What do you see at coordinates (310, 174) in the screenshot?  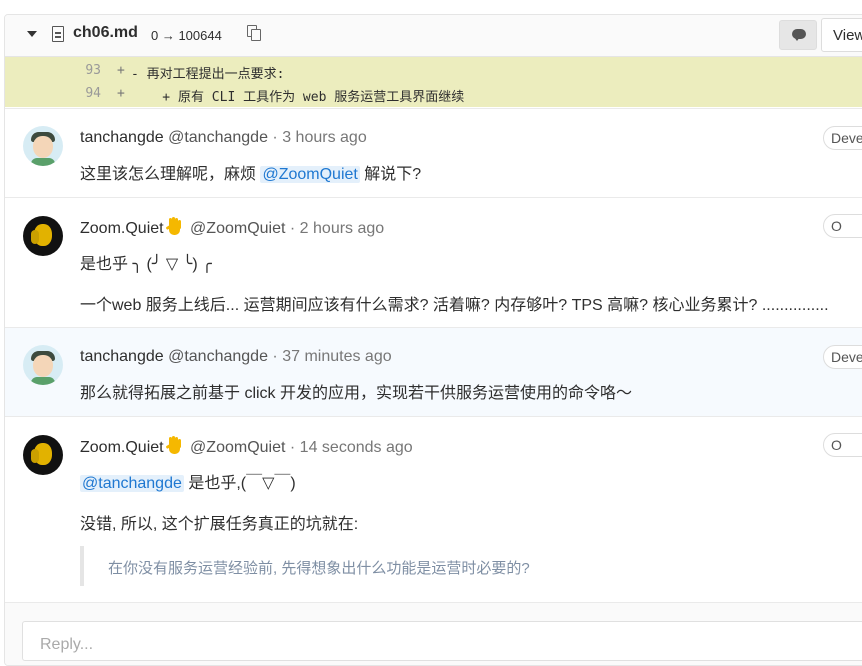 I see `user-mention: @ZoomQuiet` at bounding box center [310, 174].